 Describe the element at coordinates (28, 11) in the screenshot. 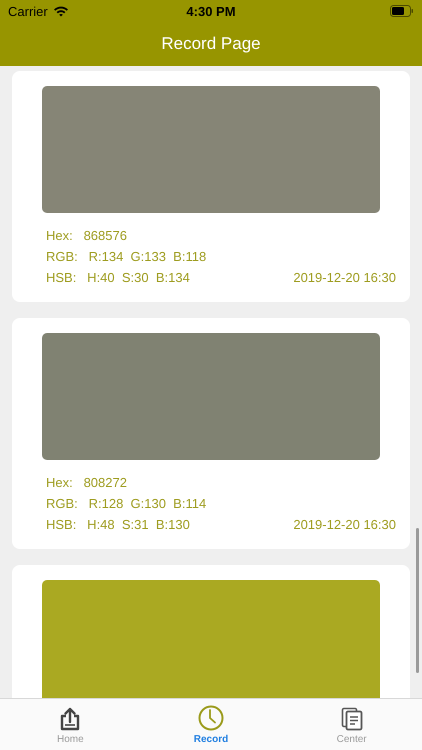

I see `carrier-label: Carrier` at that location.